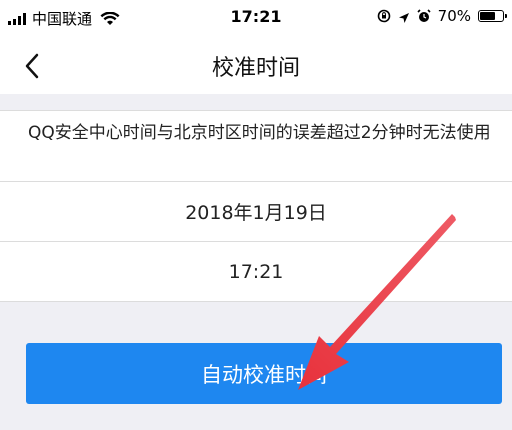 The height and width of the screenshot is (430, 512). I want to click on auto-calibrate-button: 自动校准时间, so click(264, 373).